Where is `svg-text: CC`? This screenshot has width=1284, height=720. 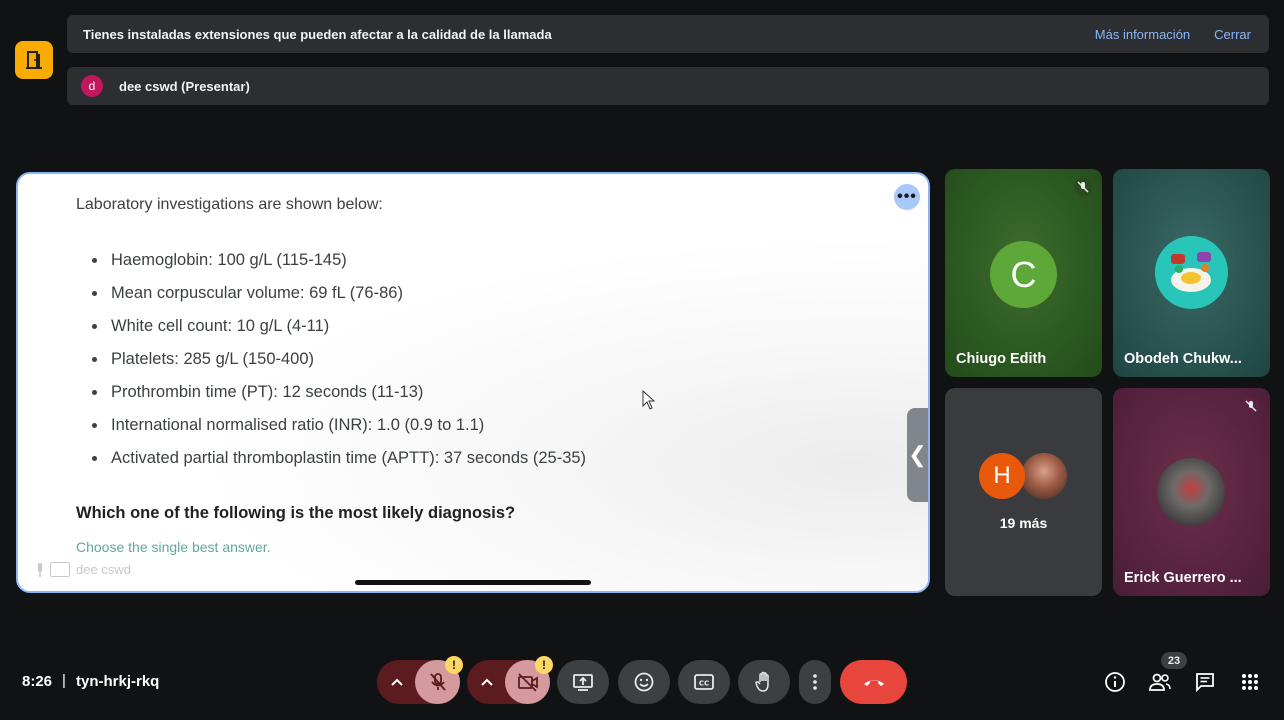 svg-text: CC is located at coordinates (704, 684).